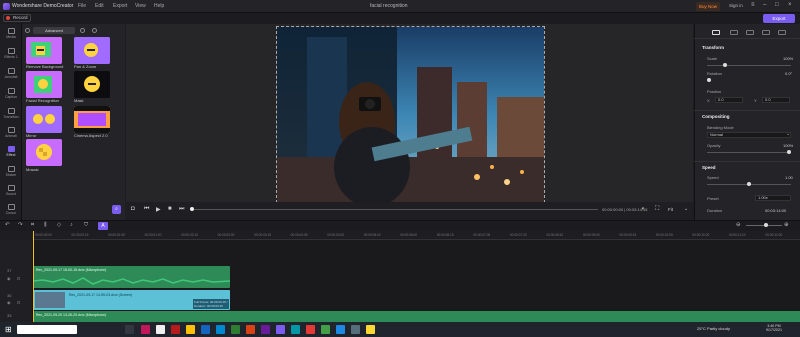 Image resolution: width=800 pixels, height=337 pixels. What do you see at coordinates (11, 190) in the screenshot?
I see `rail-item-sound: Sound` at bounding box center [11, 190].